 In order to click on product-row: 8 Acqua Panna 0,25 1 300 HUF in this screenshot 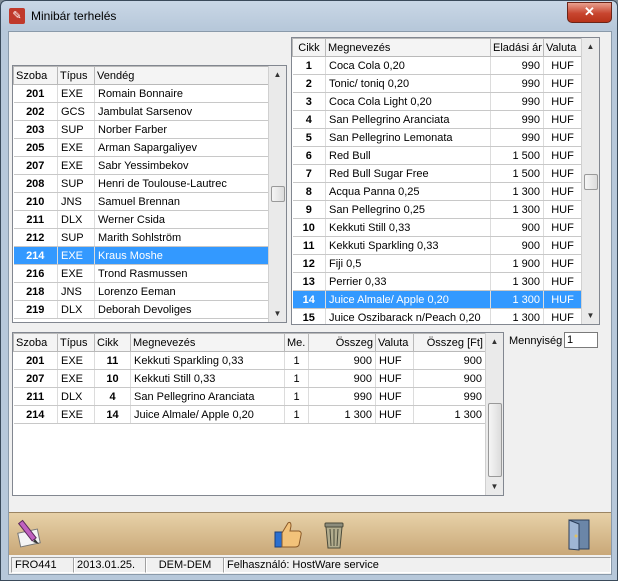, I will do `click(437, 191)`.